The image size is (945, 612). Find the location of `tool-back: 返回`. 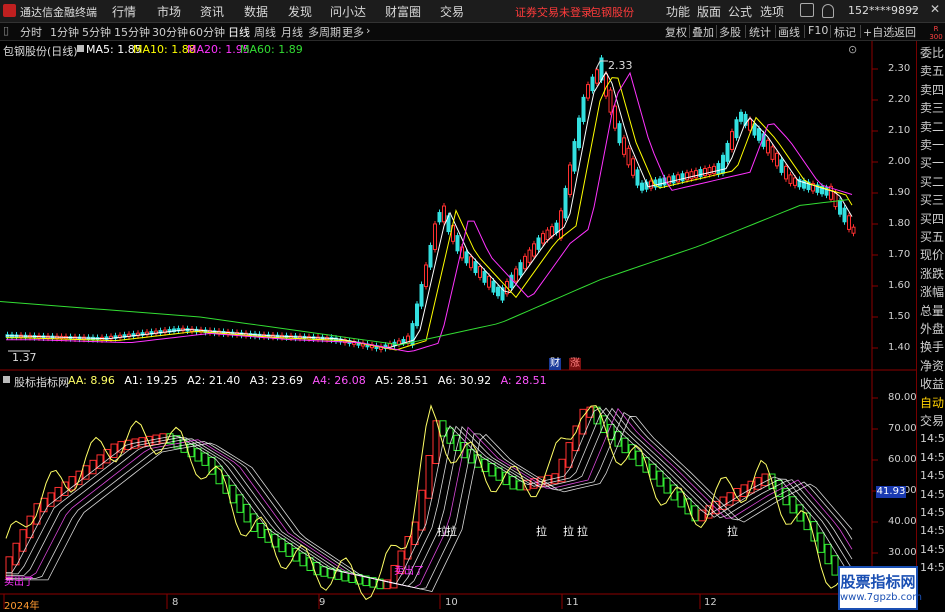

tool-back: 返回 is located at coordinates (905, 32).